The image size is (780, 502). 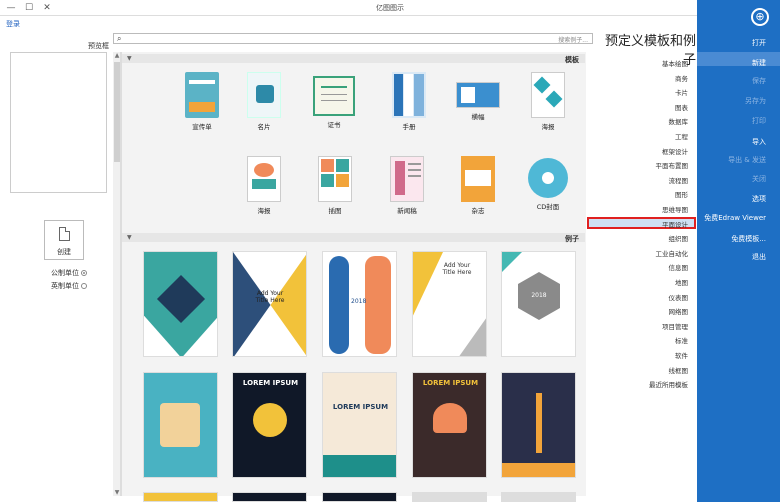 I want to click on nav-item-label: 导入, so click(x=759, y=142).